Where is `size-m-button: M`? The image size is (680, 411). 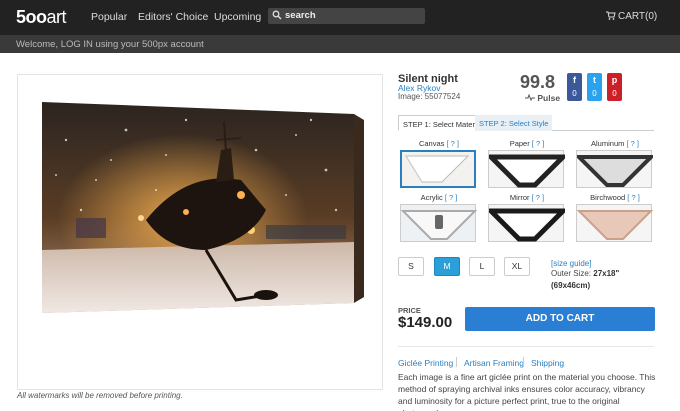
size-m-button: M is located at coordinates (447, 266).